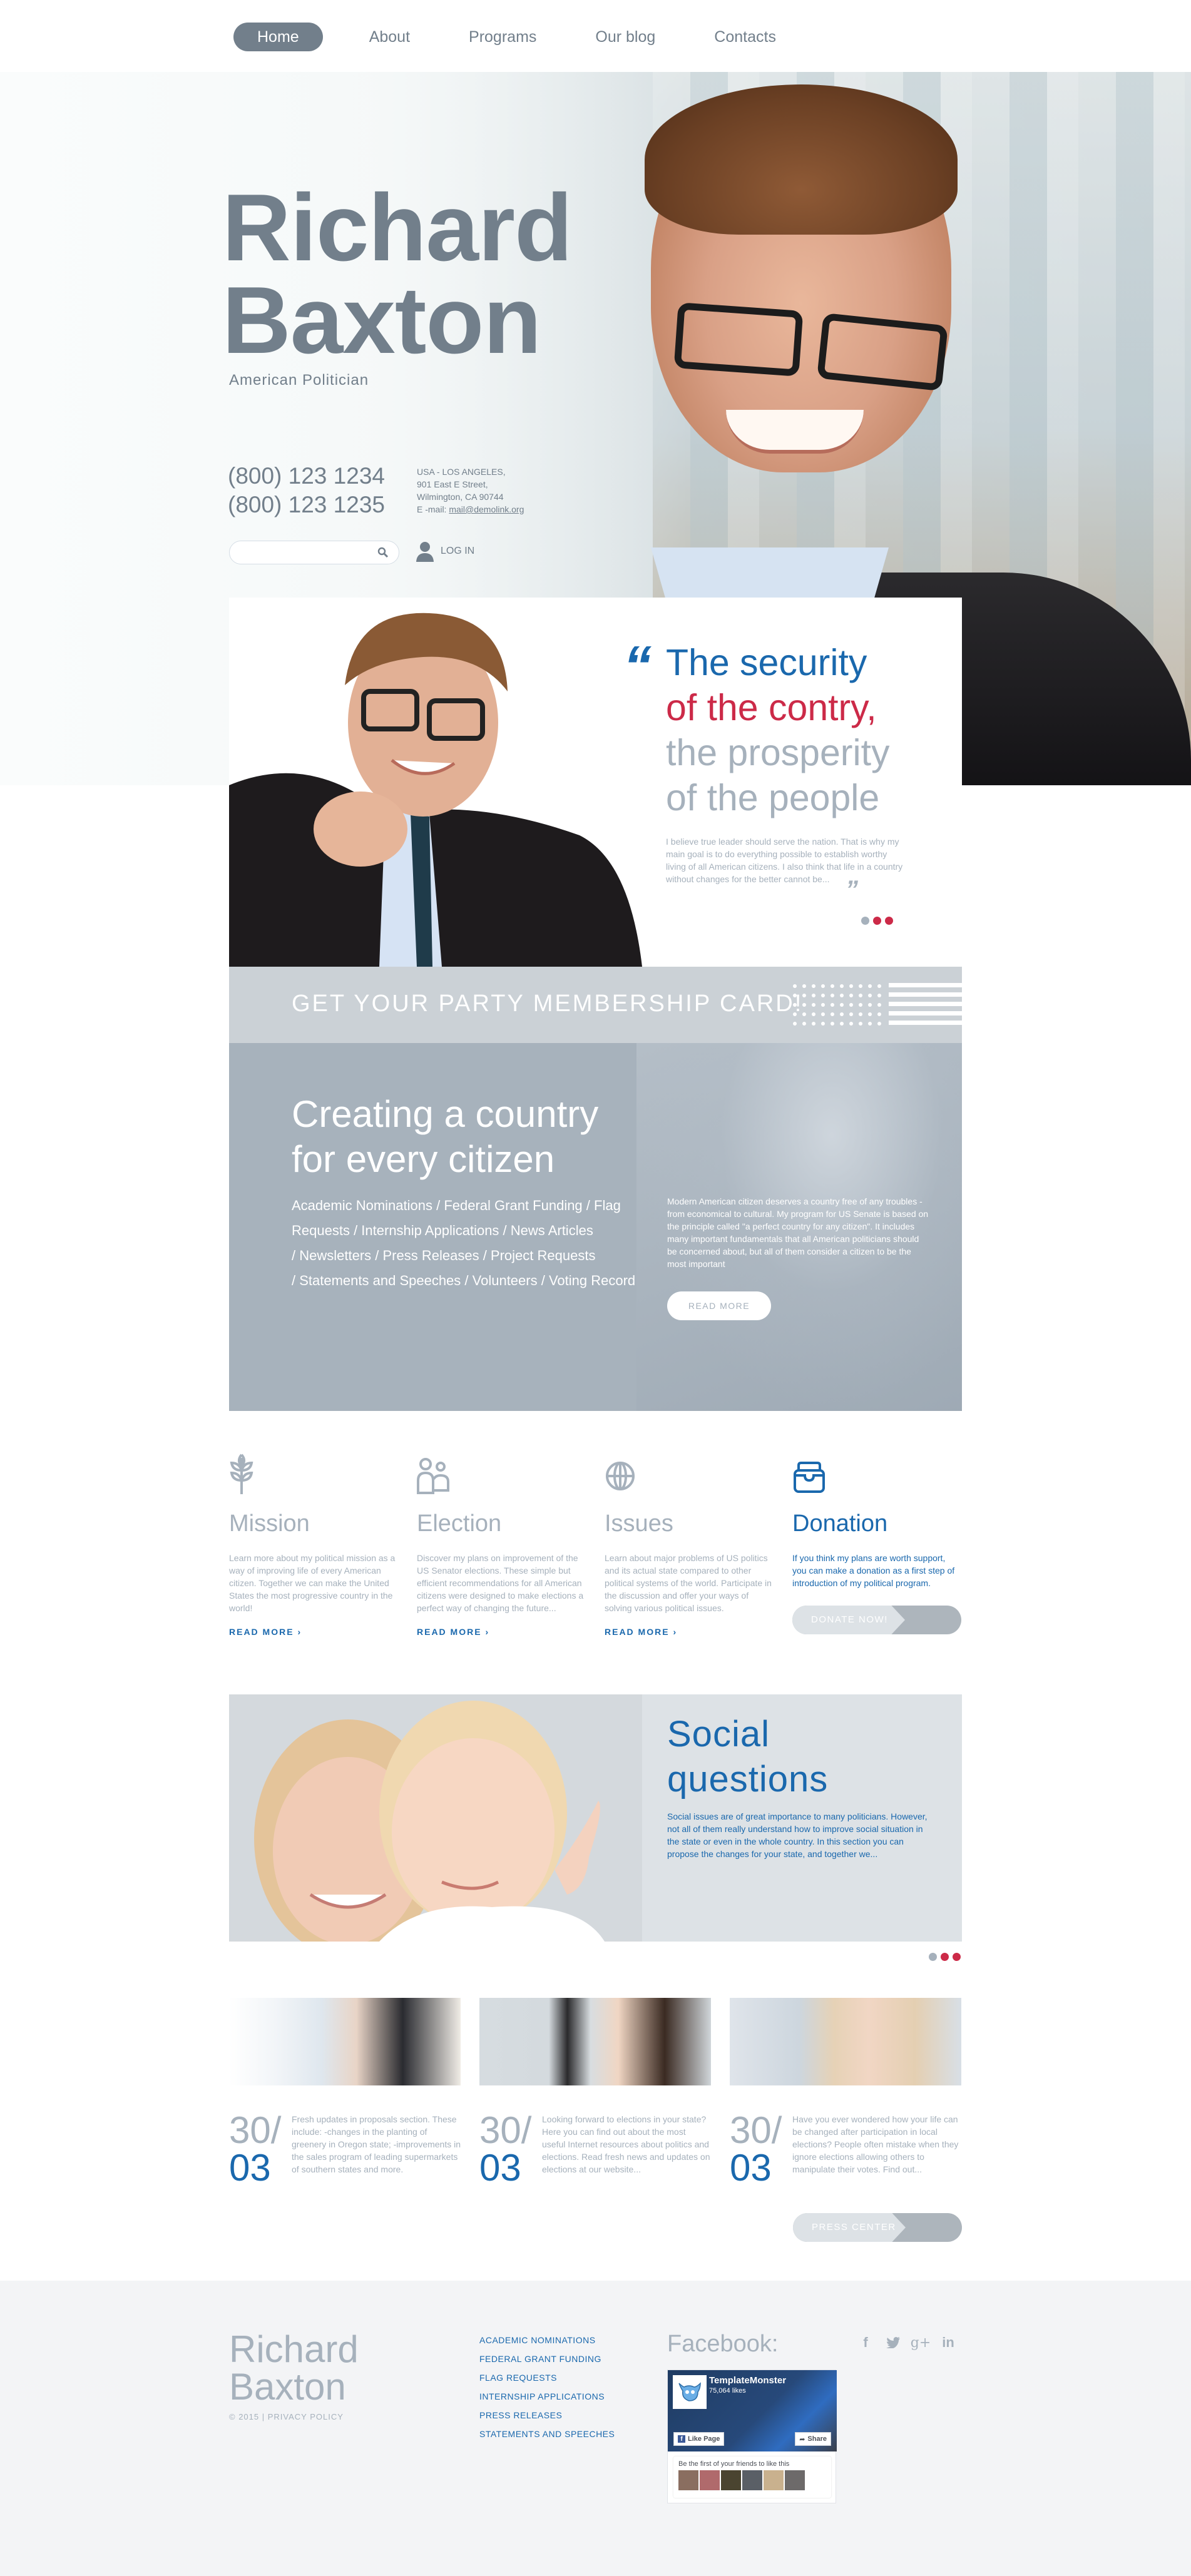 The image size is (1191, 2576). Describe the element at coordinates (849, 2227) in the screenshot. I see `press-center-label: PRESS CENTER` at that location.